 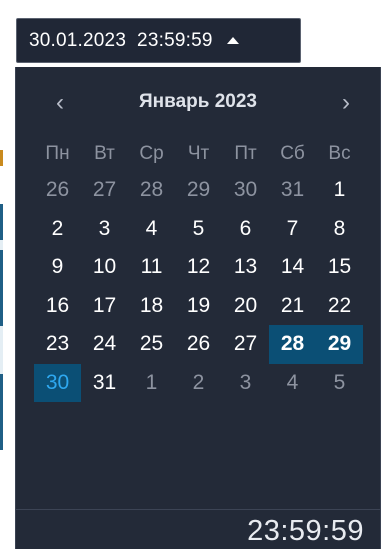 What do you see at coordinates (198, 190) in the screenshot?
I see `day-cell-outside: 29` at bounding box center [198, 190].